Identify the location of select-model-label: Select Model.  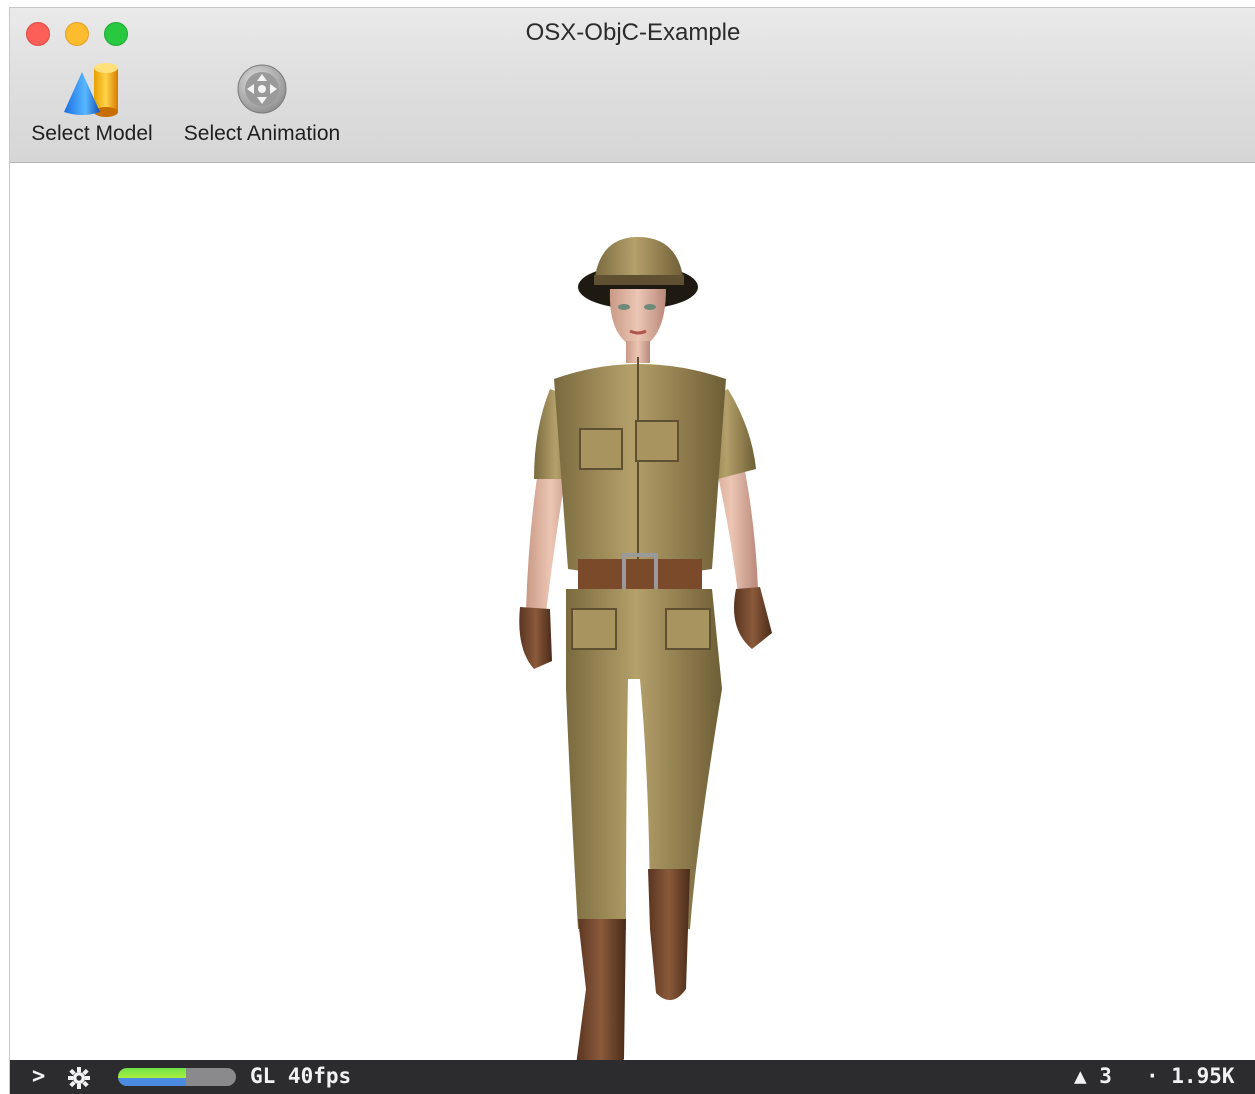
(92, 133).